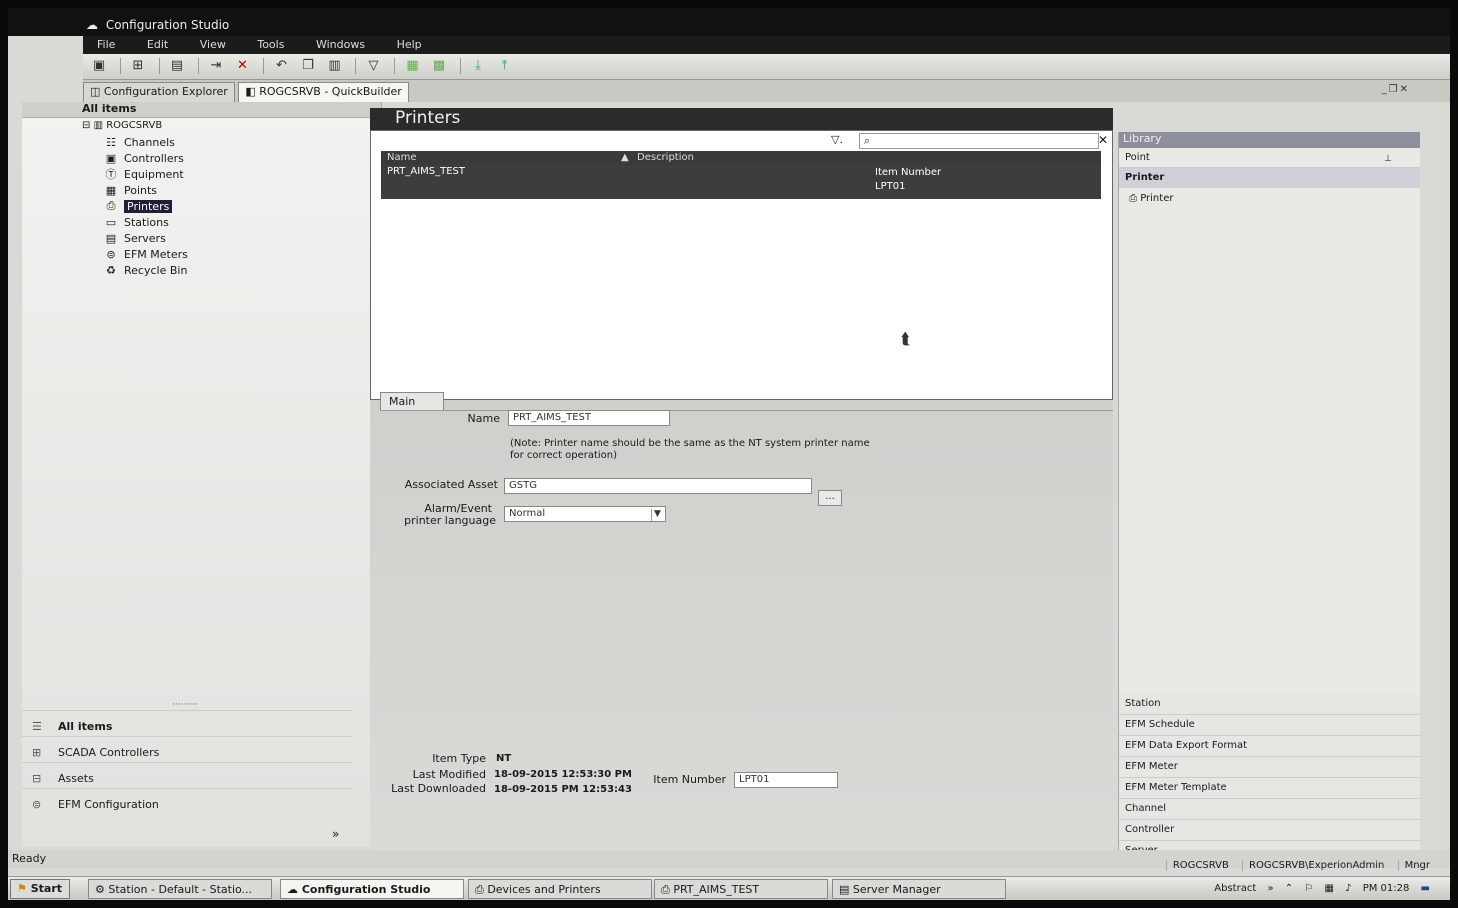 Image resolution: width=1458 pixels, height=908 pixels. I want to click on sort-ascending-icon: ▲, so click(625, 157).